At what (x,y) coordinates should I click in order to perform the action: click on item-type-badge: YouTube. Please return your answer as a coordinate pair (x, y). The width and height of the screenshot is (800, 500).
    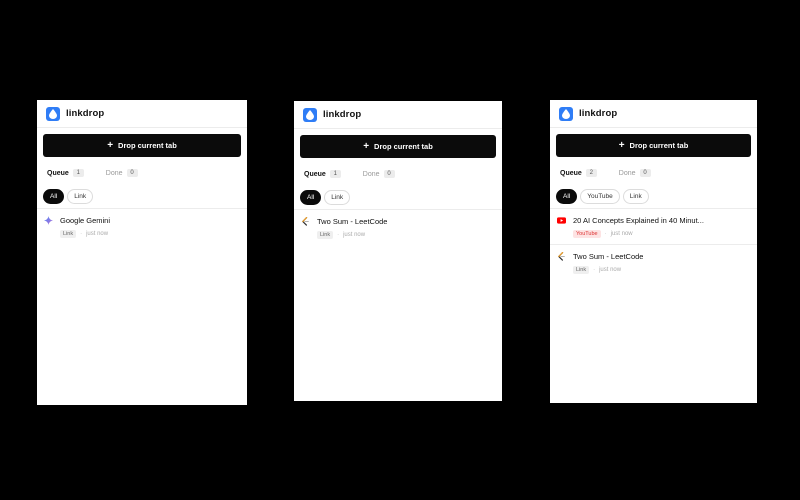
    Looking at the image, I should click on (587, 234).